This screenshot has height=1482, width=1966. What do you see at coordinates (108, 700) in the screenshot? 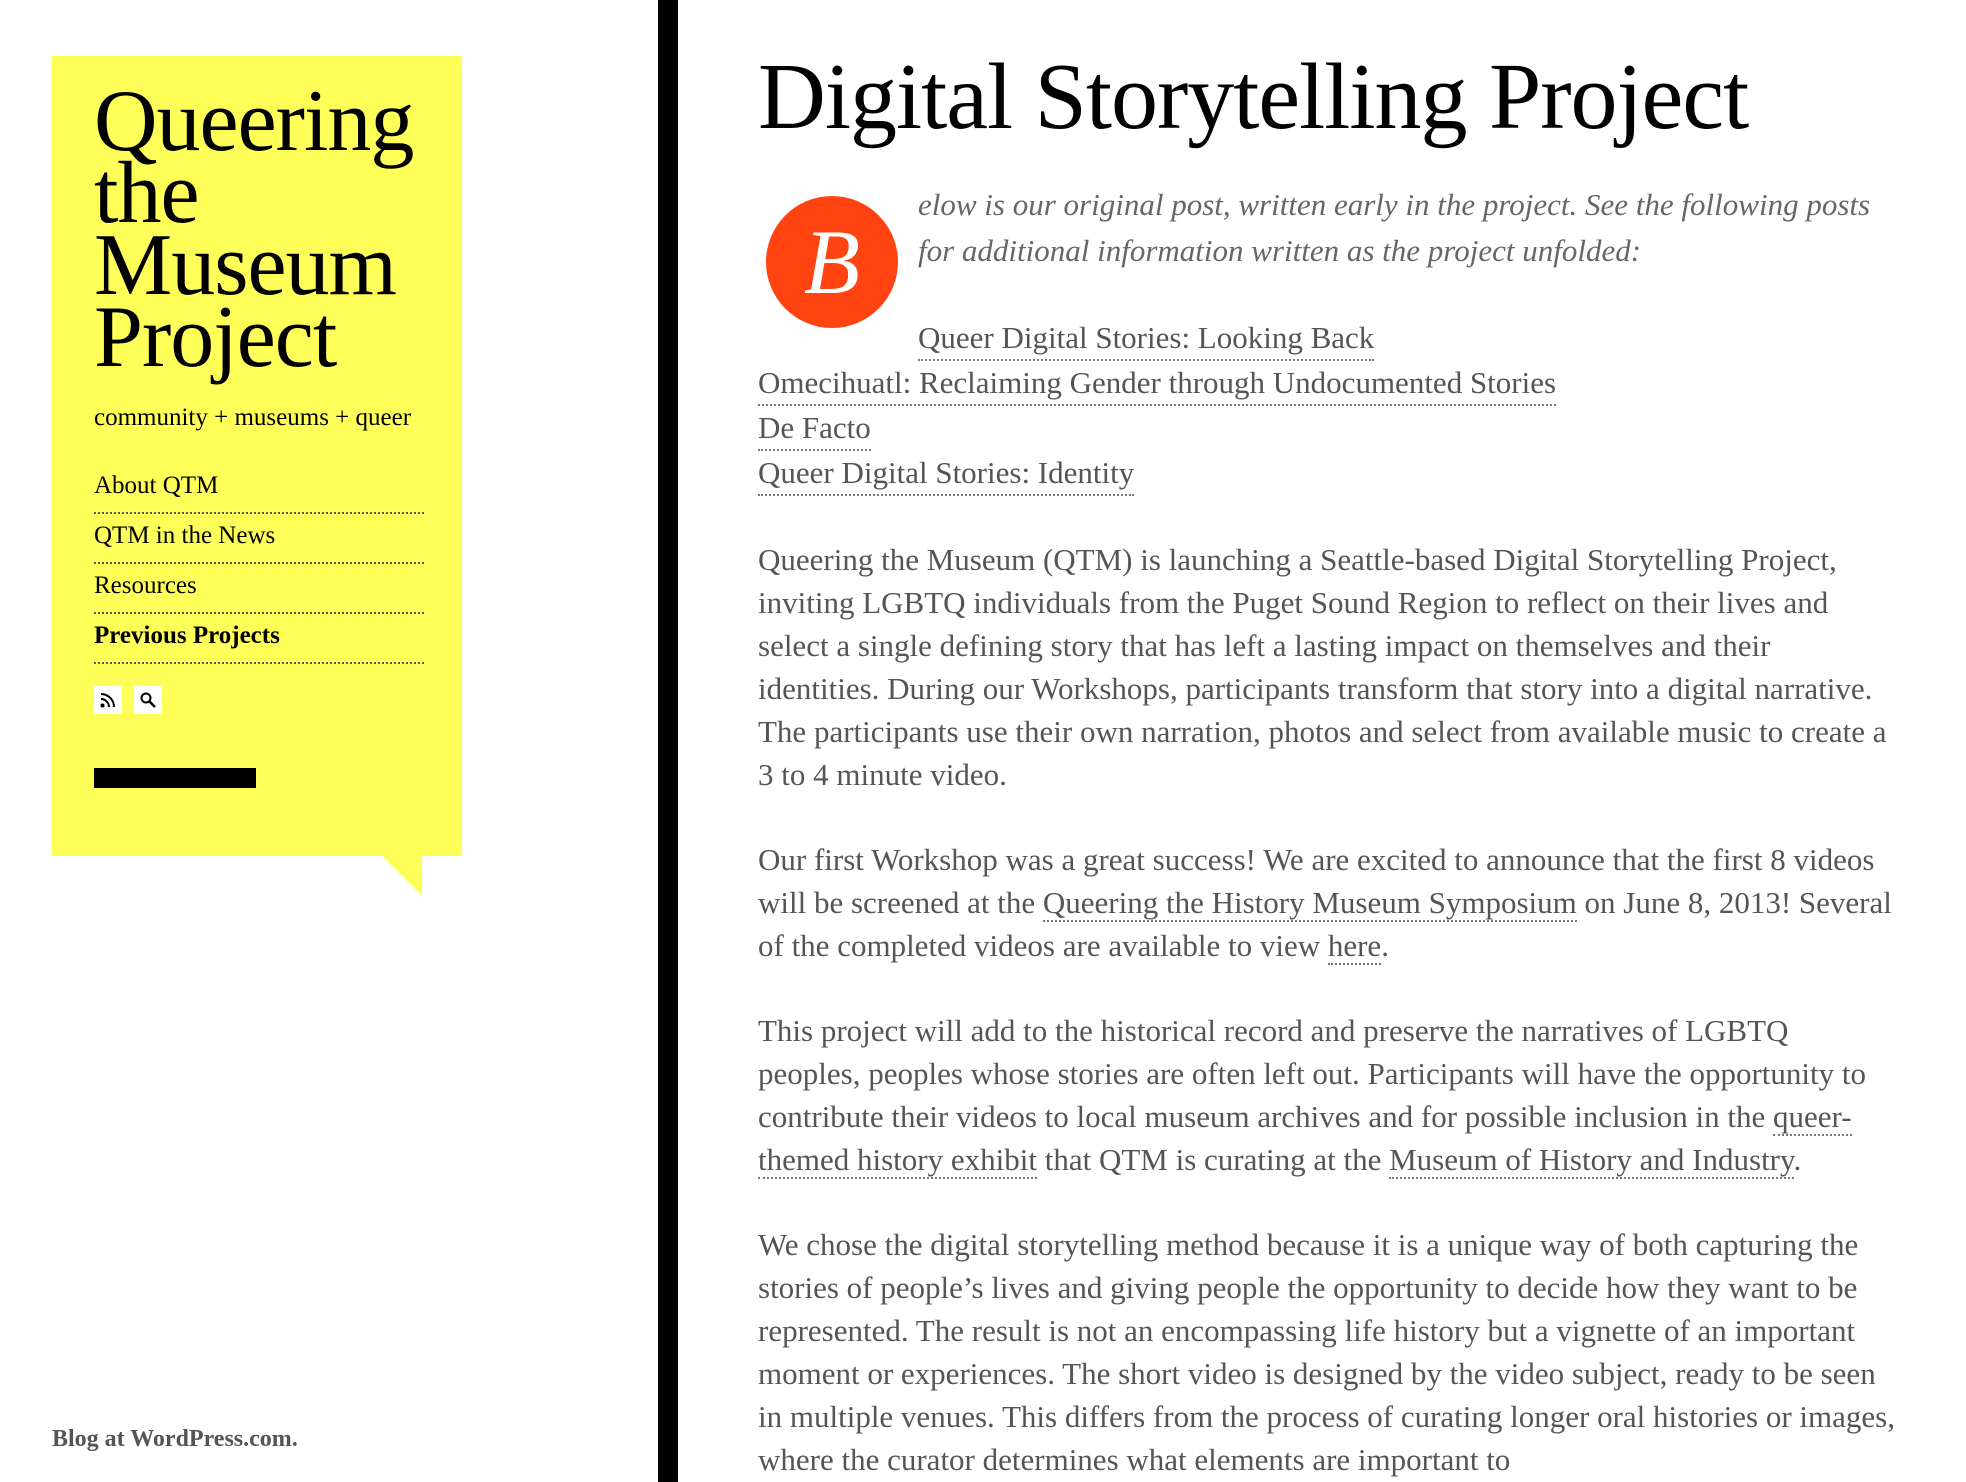
I see `rss-icon` at bounding box center [108, 700].